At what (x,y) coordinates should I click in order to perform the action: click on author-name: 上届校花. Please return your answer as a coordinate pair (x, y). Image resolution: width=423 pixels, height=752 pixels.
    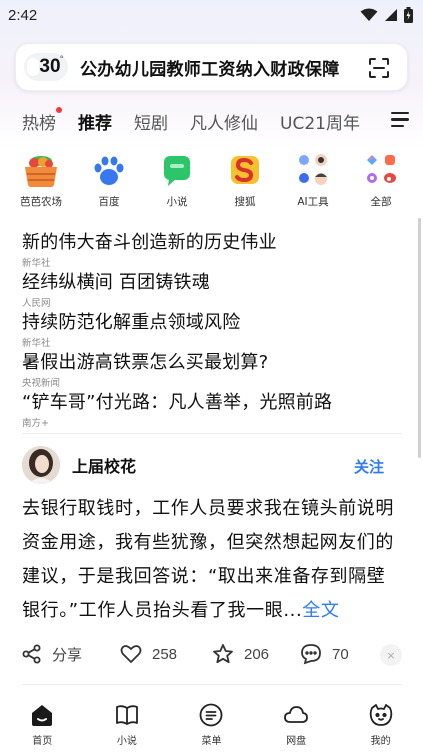
    Looking at the image, I should click on (104, 465).